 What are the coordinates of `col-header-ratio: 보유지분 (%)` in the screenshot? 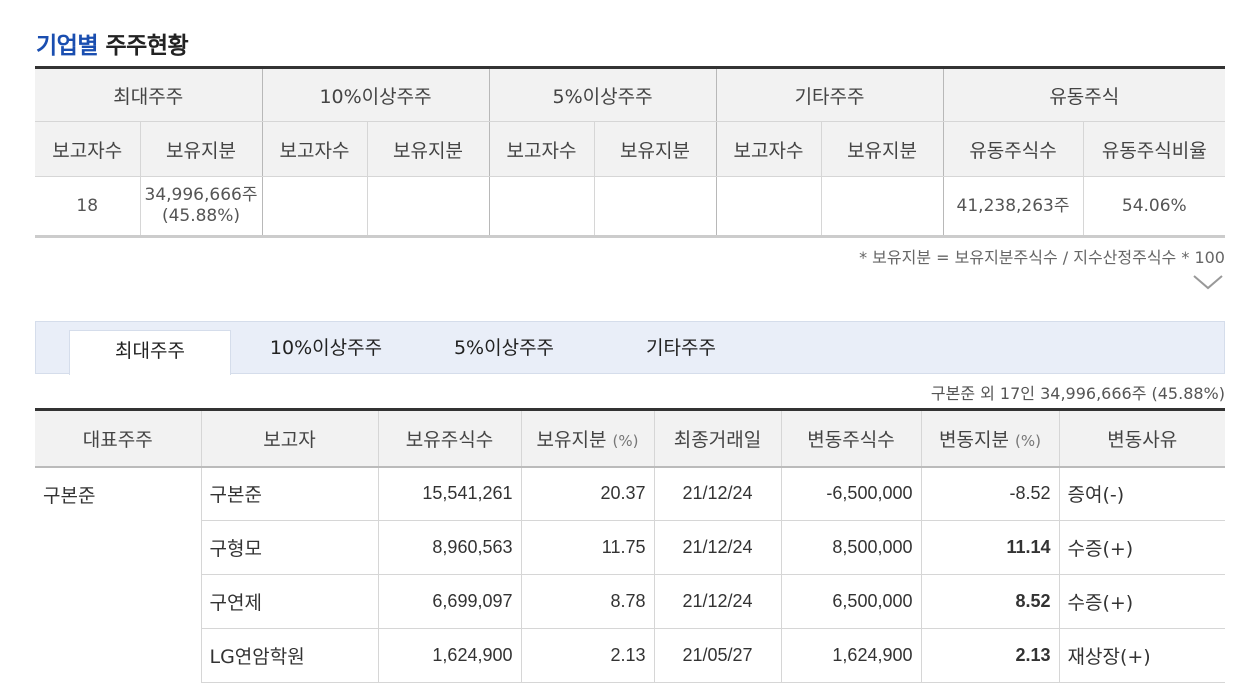 It's located at (588, 438).